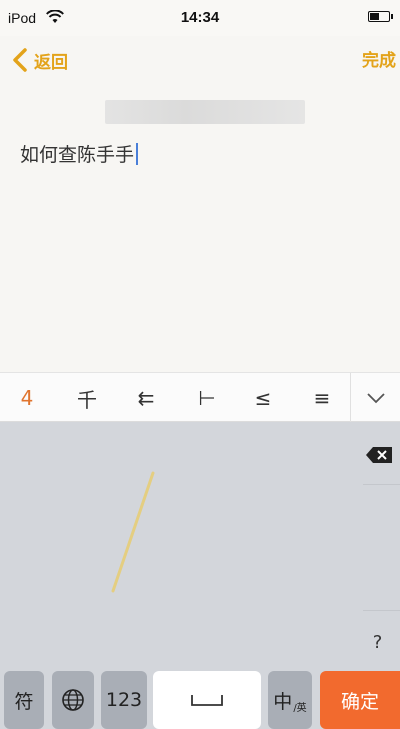 The width and height of the screenshot is (400, 729). What do you see at coordinates (360, 700) in the screenshot?
I see `confirm-key: 确定` at bounding box center [360, 700].